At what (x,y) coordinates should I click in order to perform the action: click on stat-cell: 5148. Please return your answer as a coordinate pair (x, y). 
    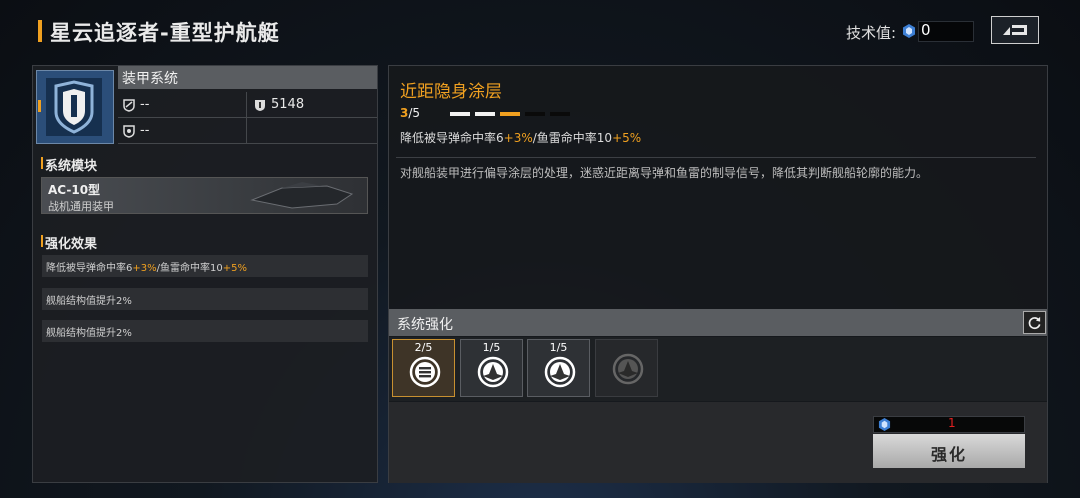
    Looking at the image, I should click on (312, 105).